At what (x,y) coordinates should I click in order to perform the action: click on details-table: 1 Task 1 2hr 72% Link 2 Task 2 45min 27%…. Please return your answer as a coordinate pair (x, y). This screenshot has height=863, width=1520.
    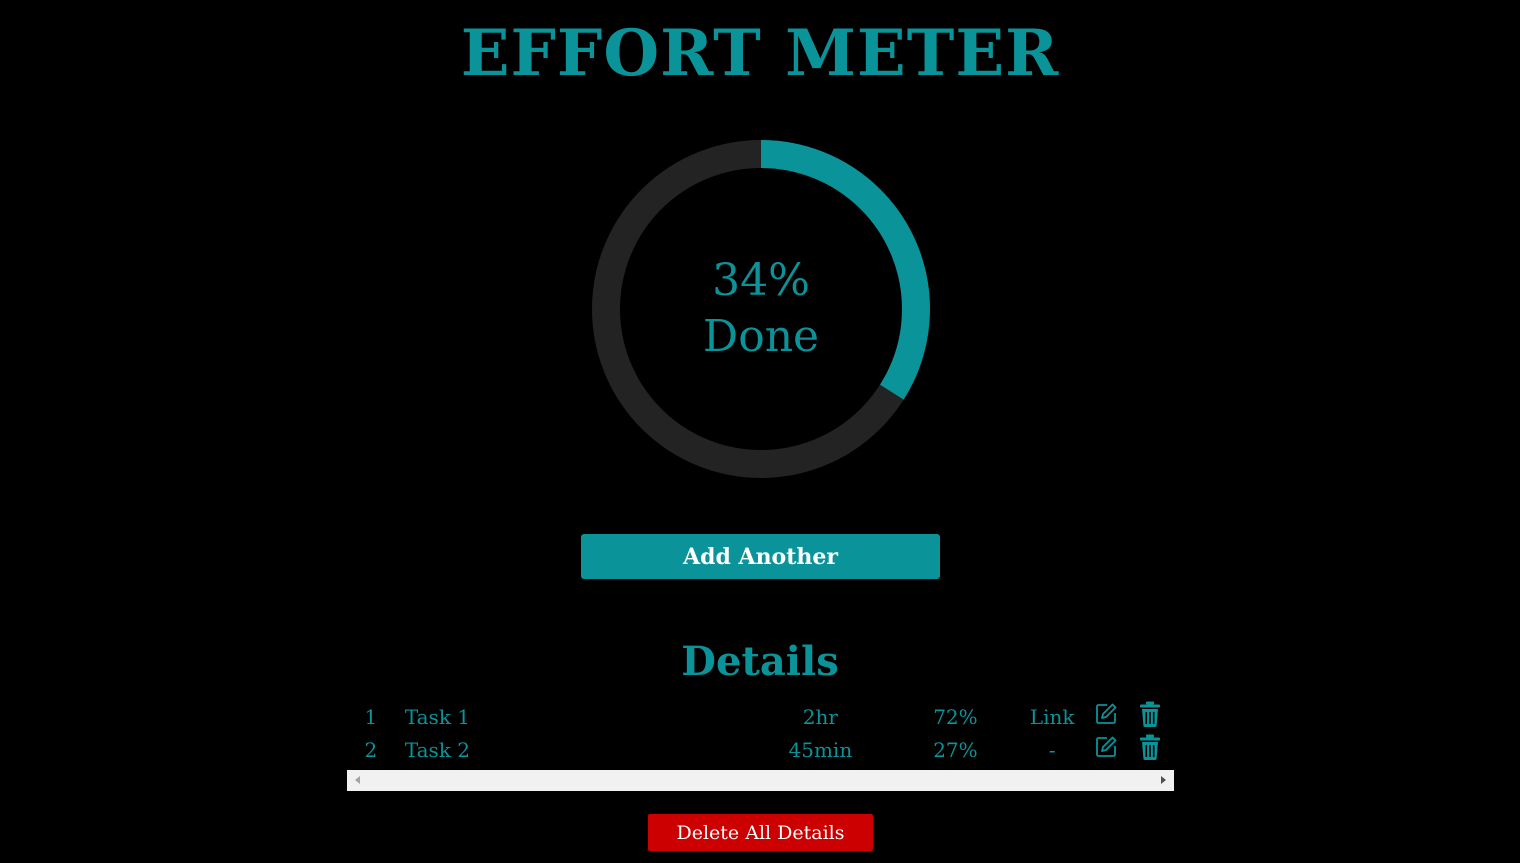
    Looking at the image, I should click on (760, 733).